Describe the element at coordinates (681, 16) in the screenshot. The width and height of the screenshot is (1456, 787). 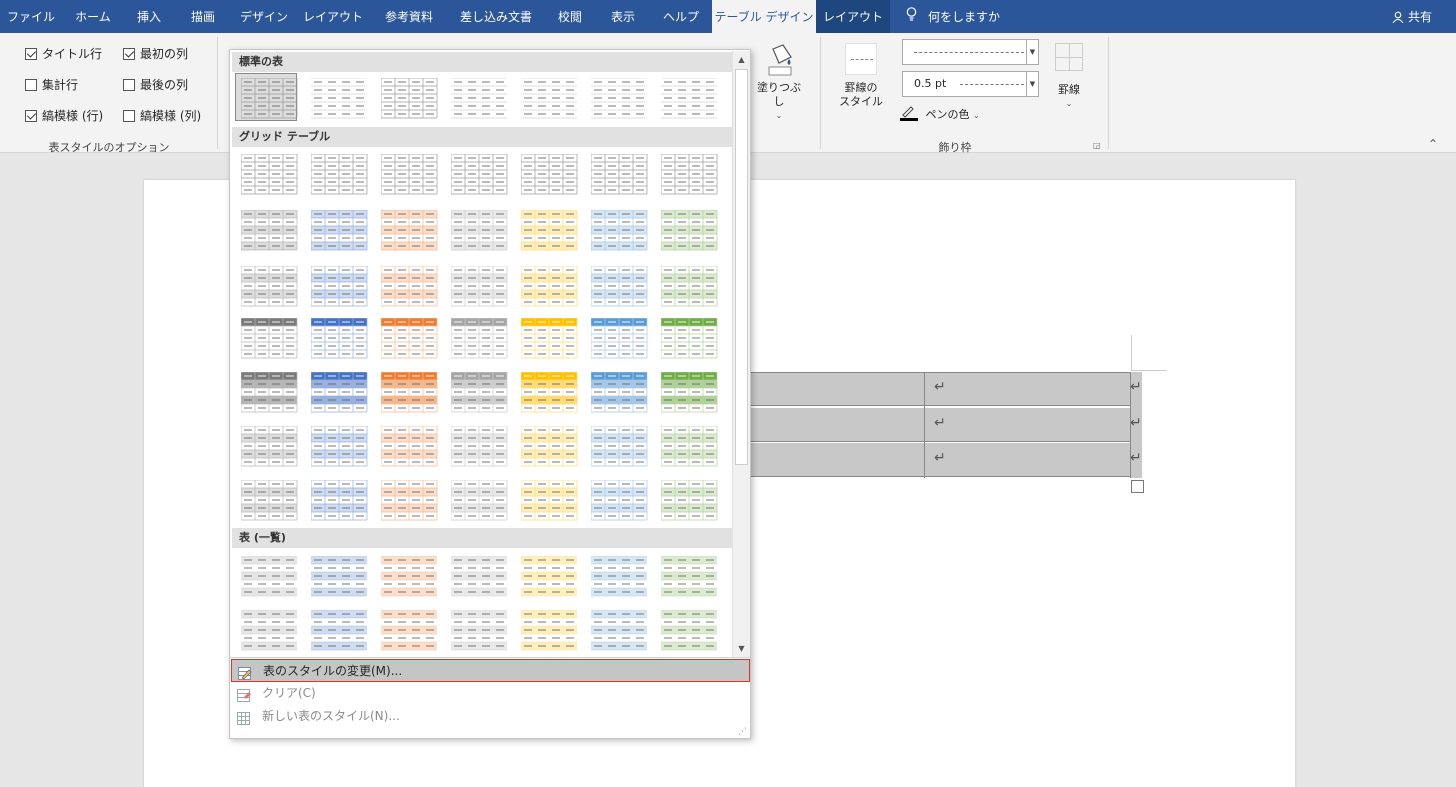
I see `tab-help: ヘルプ` at that location.